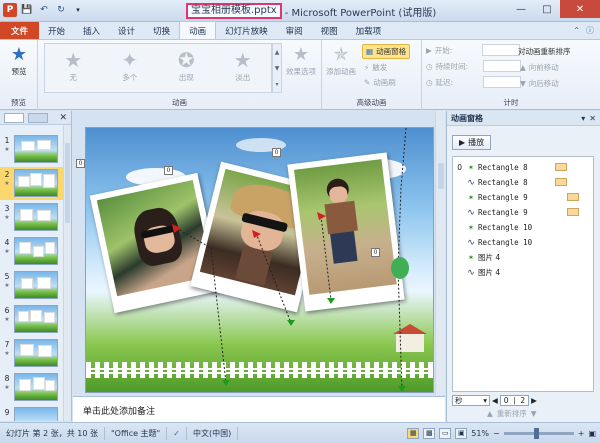  I want to click on move-earlier-button: ▲ 向前移动, so click(539, 67).